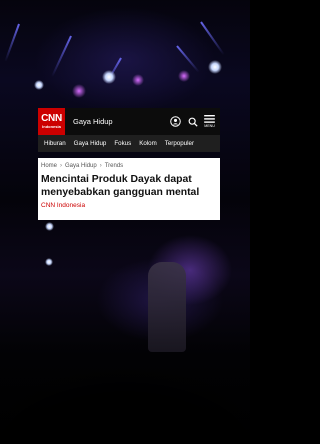  I want to click on nav-item-fokus: Fokus, so click(122, 143).